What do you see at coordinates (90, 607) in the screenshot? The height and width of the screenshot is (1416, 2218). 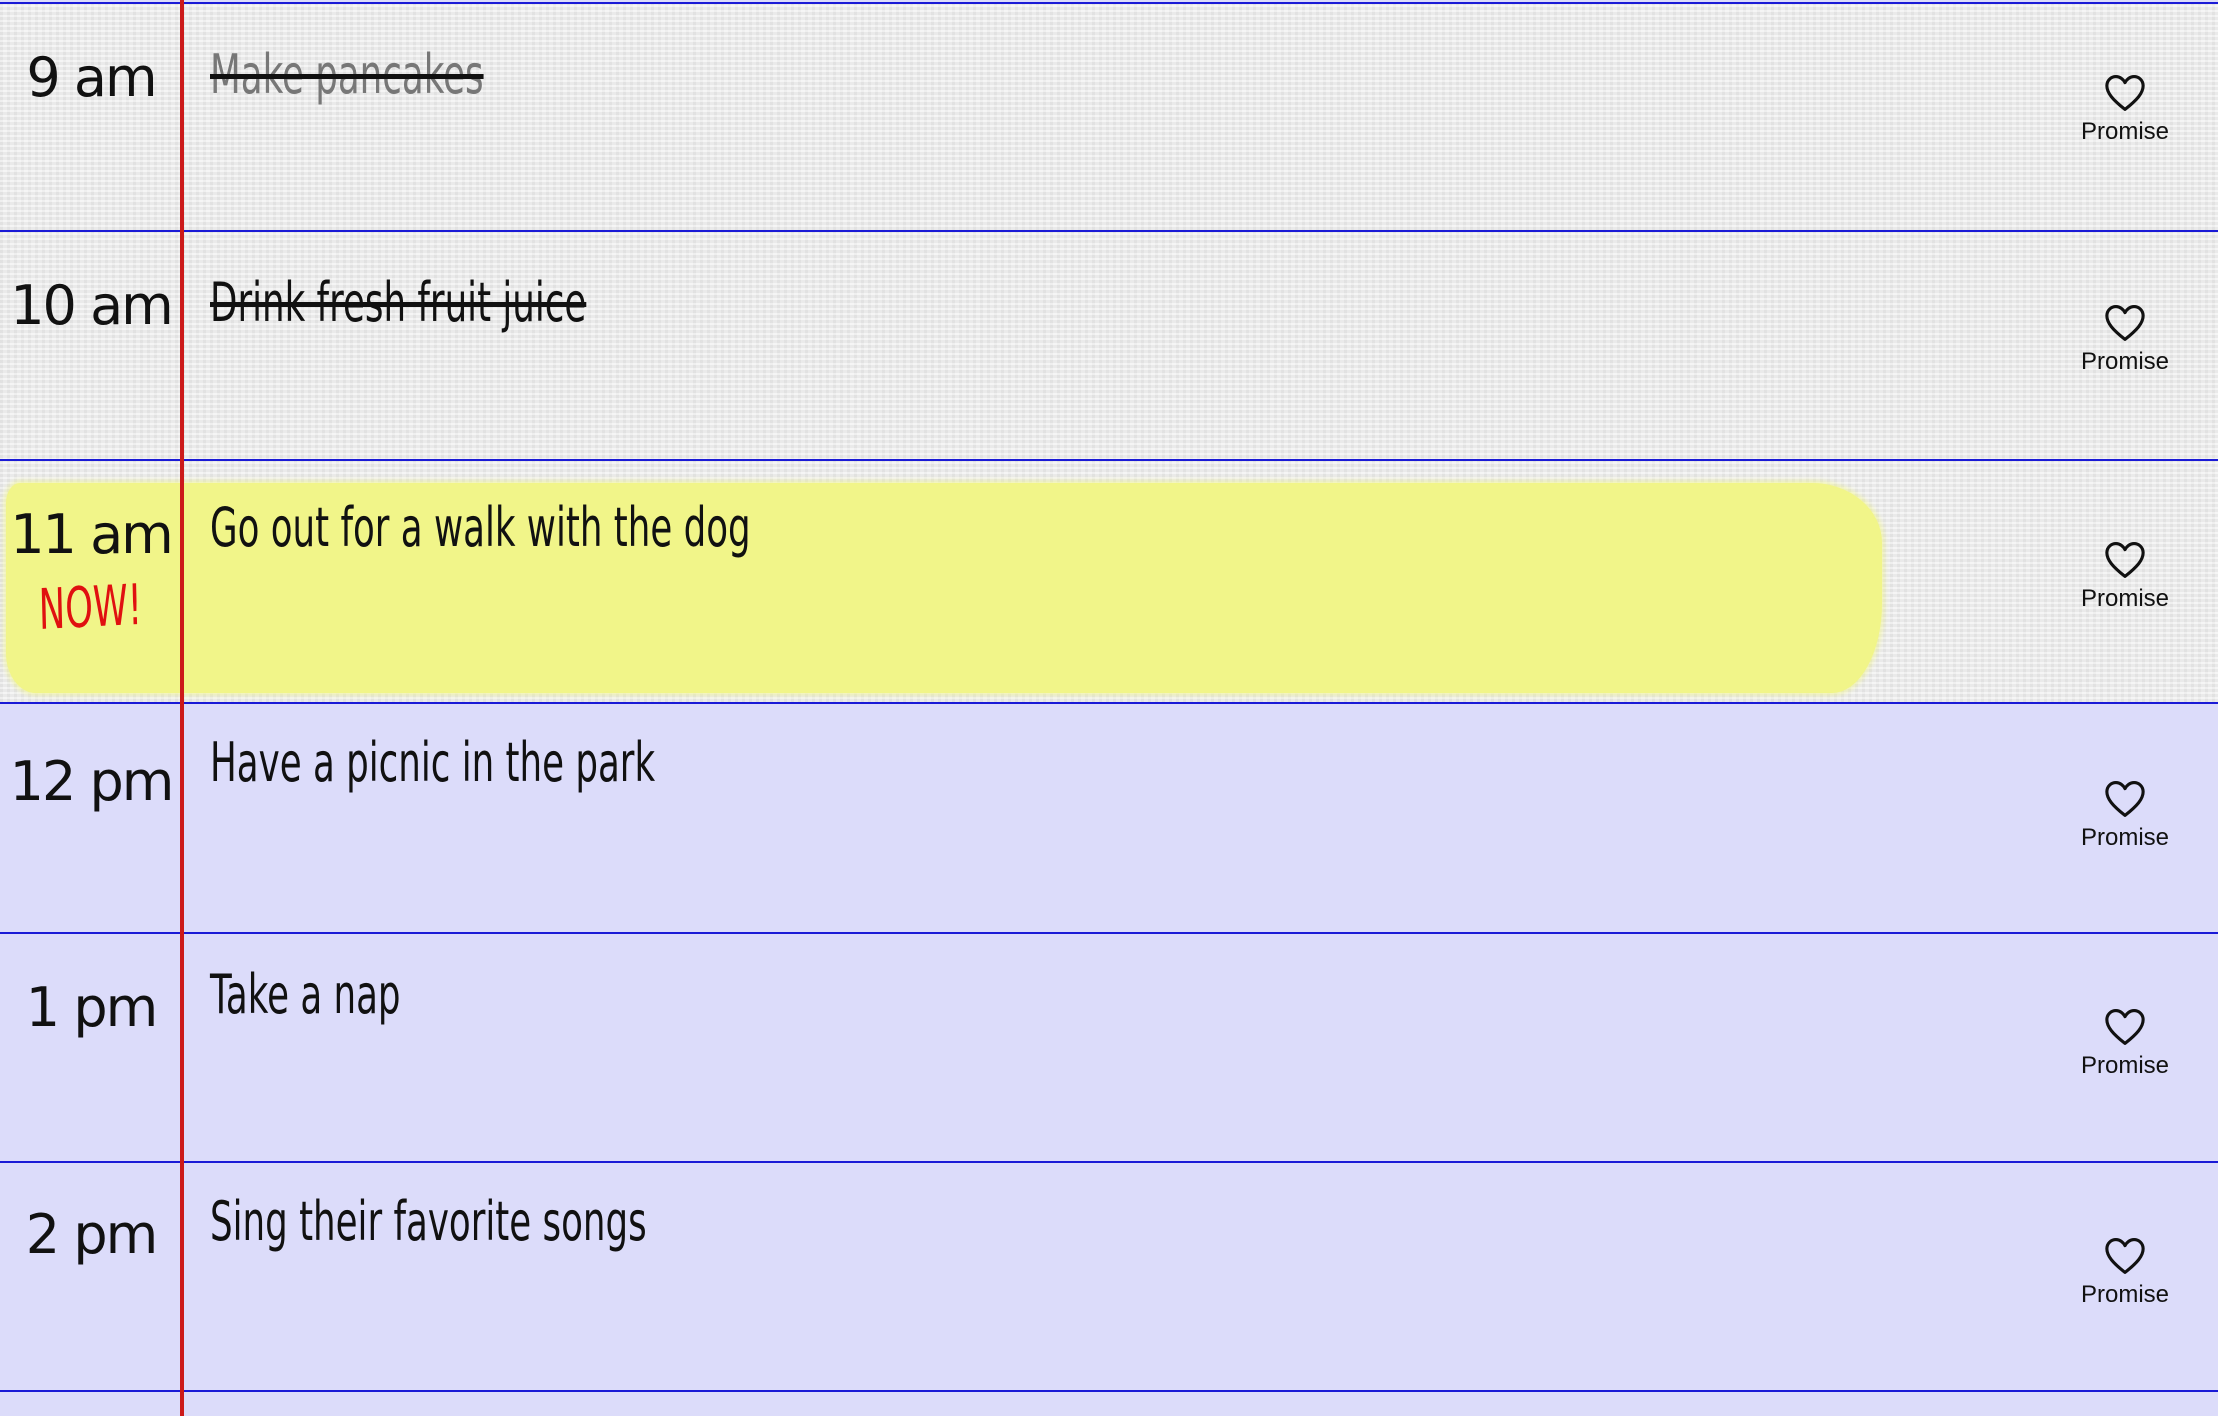 I see `now-badge: NOW!` at bounding box center [90, 607].